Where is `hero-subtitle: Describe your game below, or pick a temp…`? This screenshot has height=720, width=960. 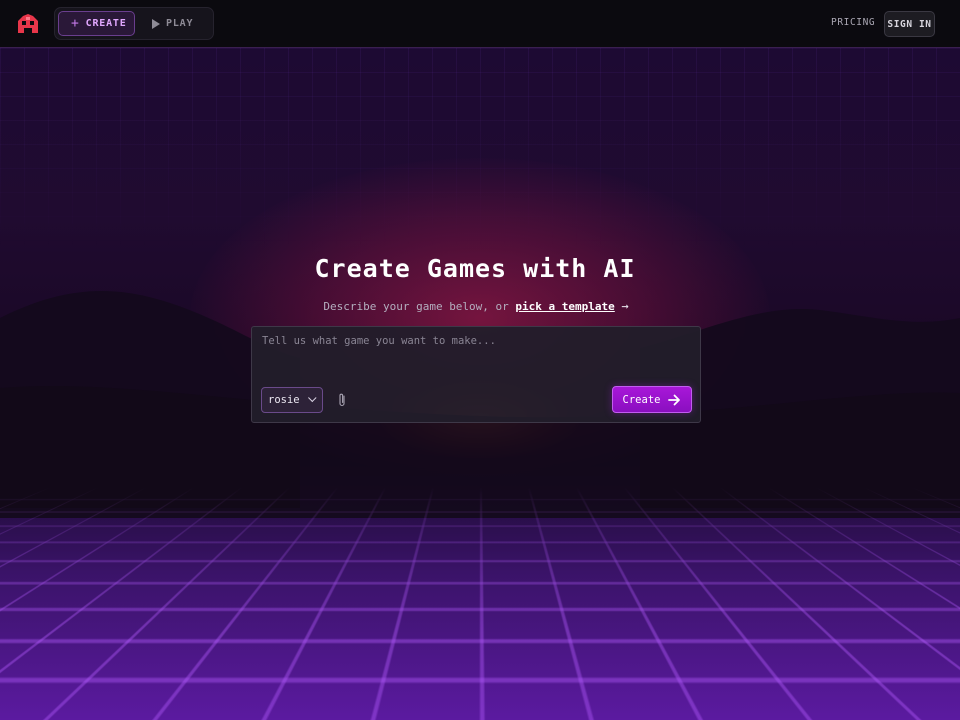
hero-subtitle: Describe your game below, or pick a temp… is located at coordinates (476, 306).